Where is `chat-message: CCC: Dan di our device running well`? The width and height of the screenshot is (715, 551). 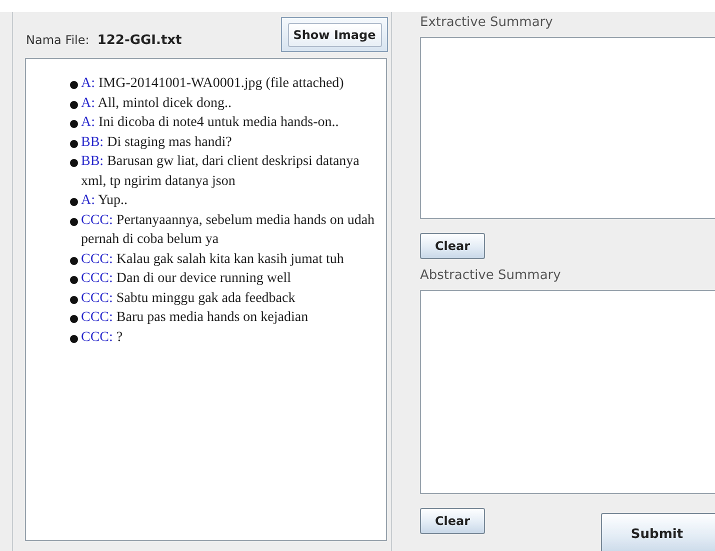 chat-message: CCC: Dan di our device running well is located at coordinates (186, 279).